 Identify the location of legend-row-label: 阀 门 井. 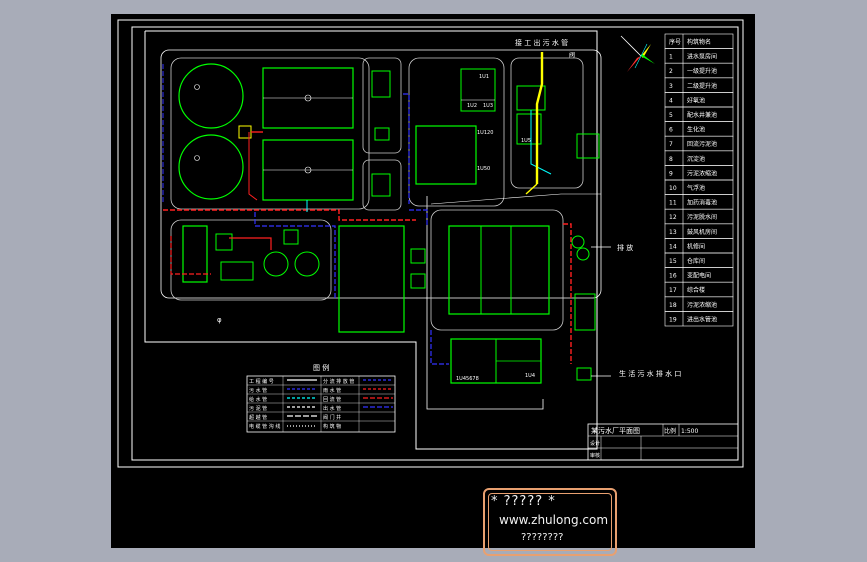
(332, 417).